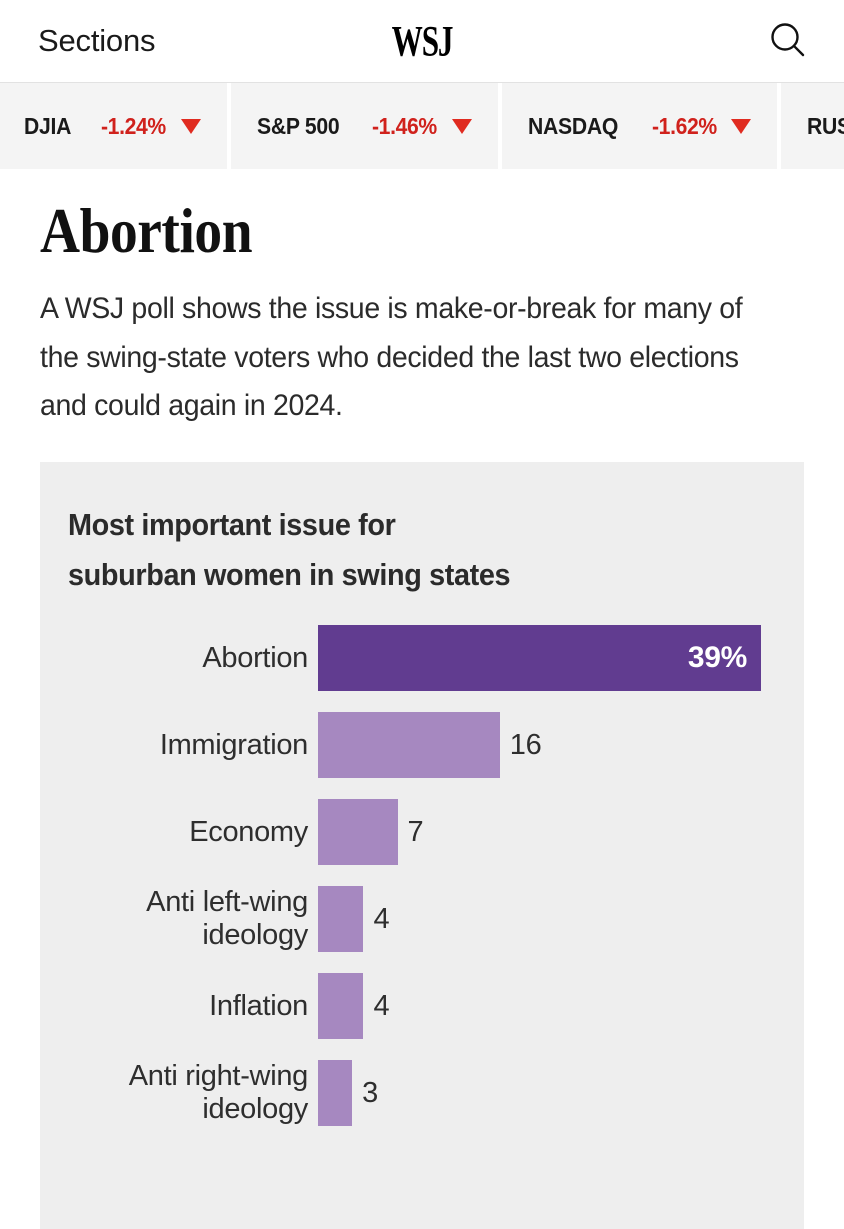  What do you see at coordinates (233, 744) in the screenshot?
I see `bar-category-label: Immigration` at bounding box center [233, 744].